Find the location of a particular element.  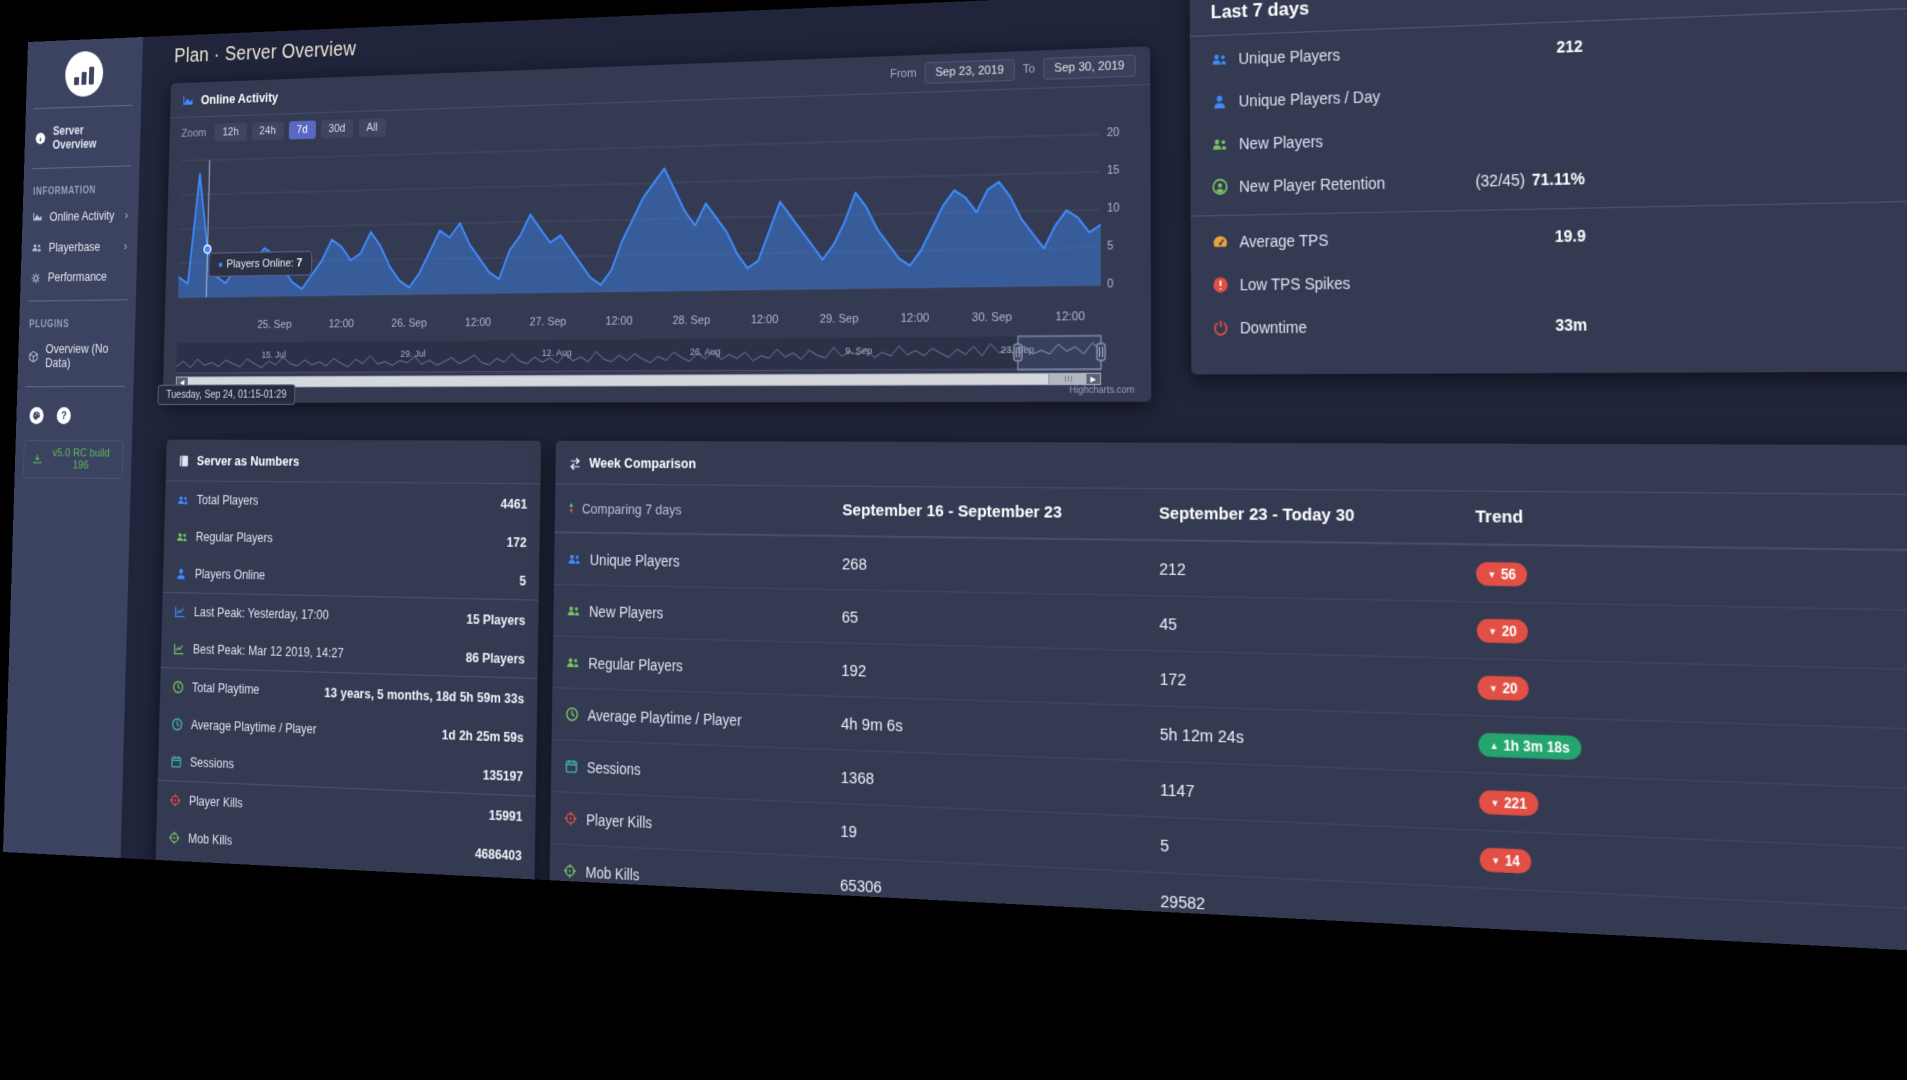

download-icon is located at coordinates (37, 459).